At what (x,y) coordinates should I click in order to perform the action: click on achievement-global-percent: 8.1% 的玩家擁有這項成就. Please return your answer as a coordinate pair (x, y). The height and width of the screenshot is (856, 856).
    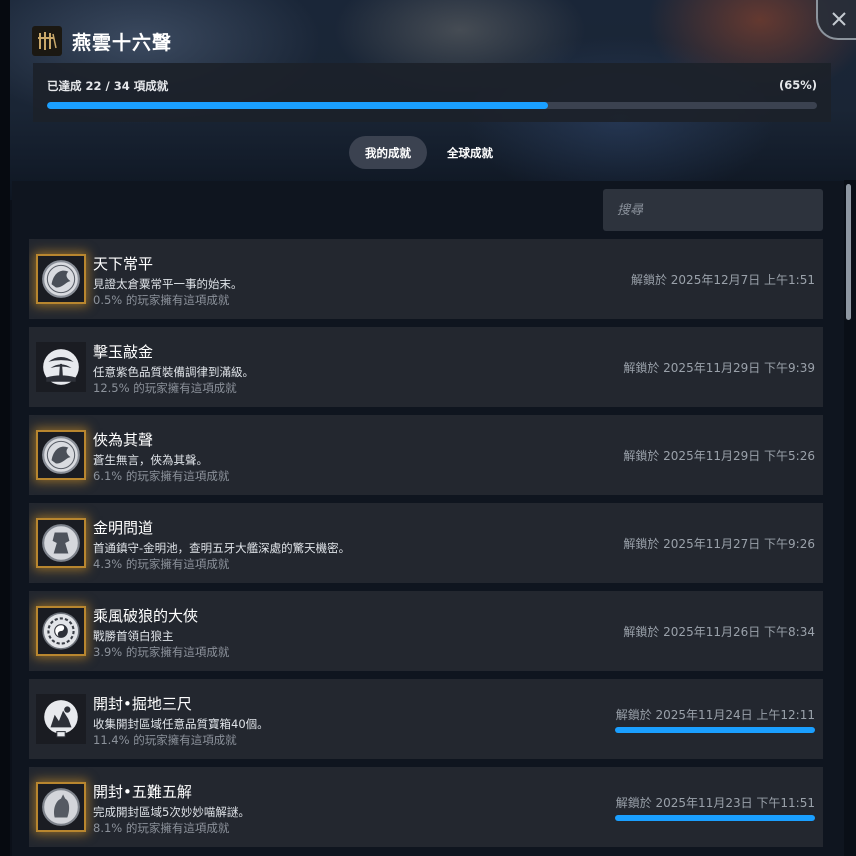
    Looking at the image, I should click on (161, 828).